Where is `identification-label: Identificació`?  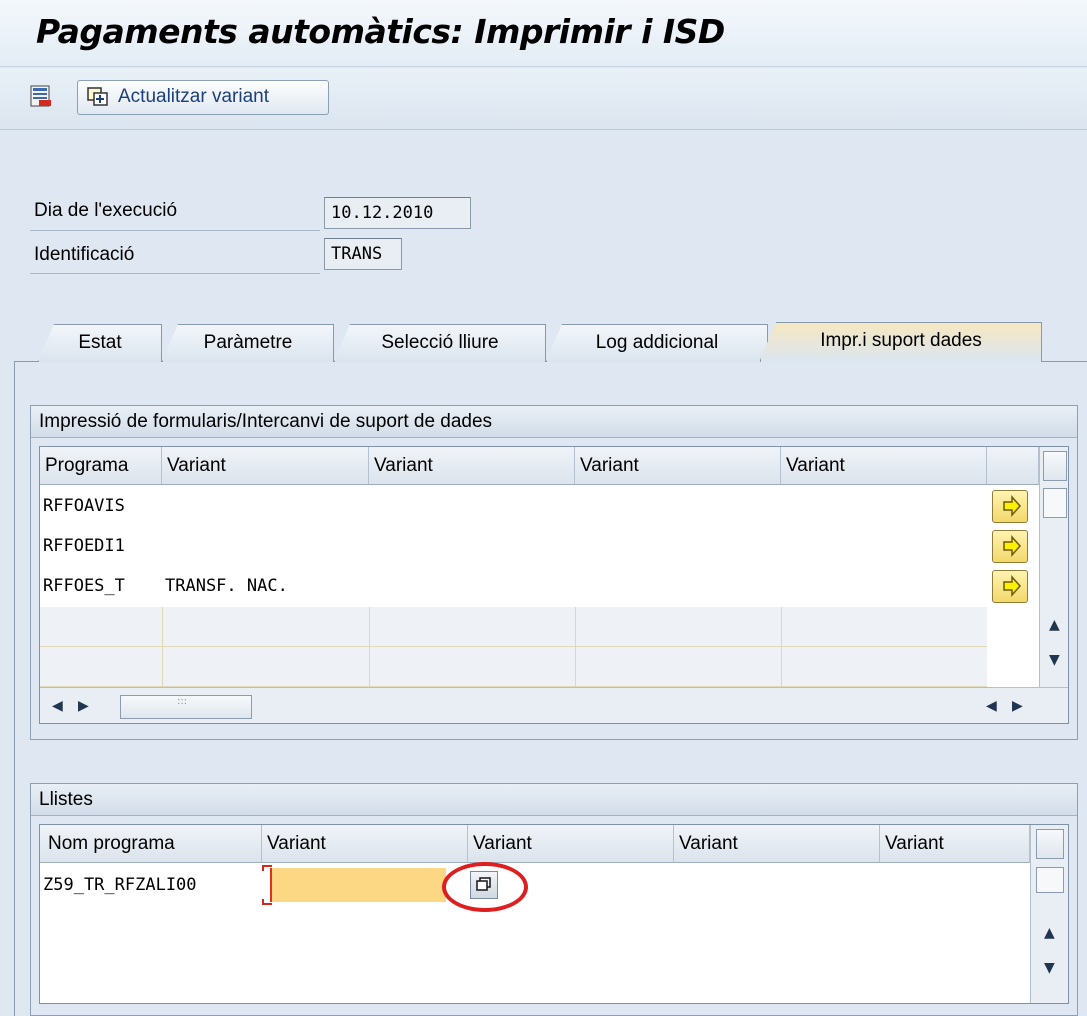
identification-label: Identificació is located at coordinates (84, 254).